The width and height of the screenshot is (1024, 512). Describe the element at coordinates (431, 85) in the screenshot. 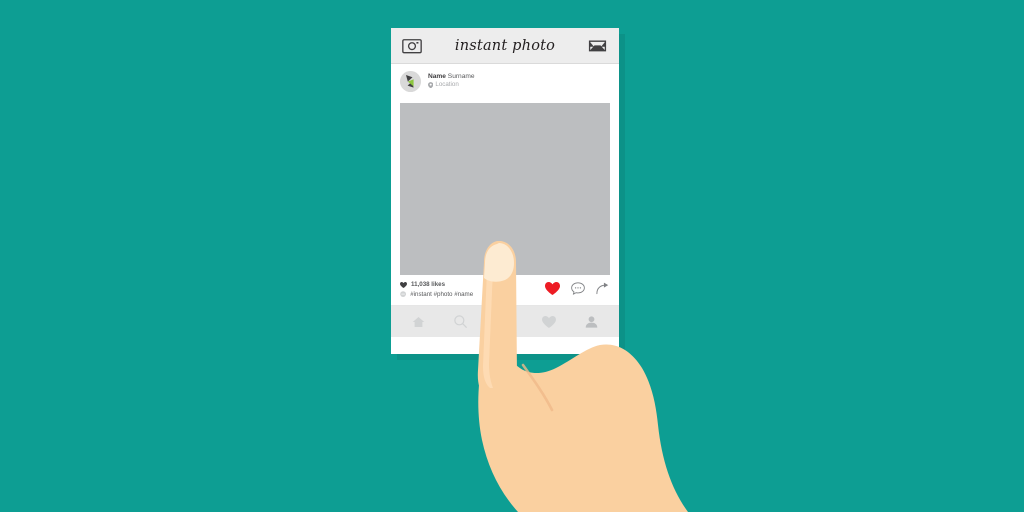

I see `location-pin-icon` at that location.